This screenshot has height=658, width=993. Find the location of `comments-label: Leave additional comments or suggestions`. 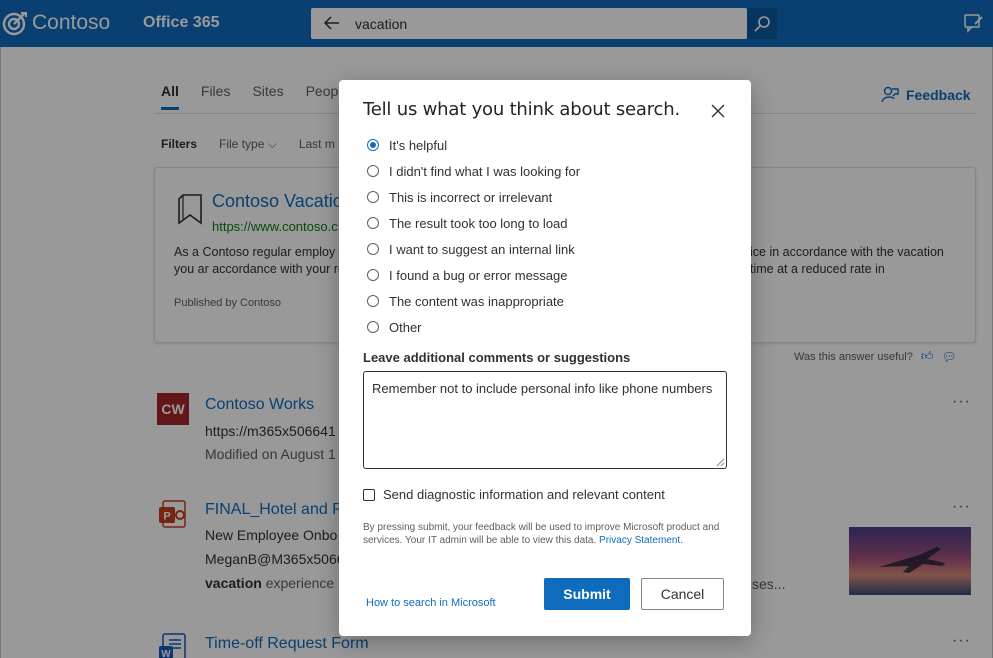

comments-label: Leave additional comments or suggestions is located at coordinates (497, 357).